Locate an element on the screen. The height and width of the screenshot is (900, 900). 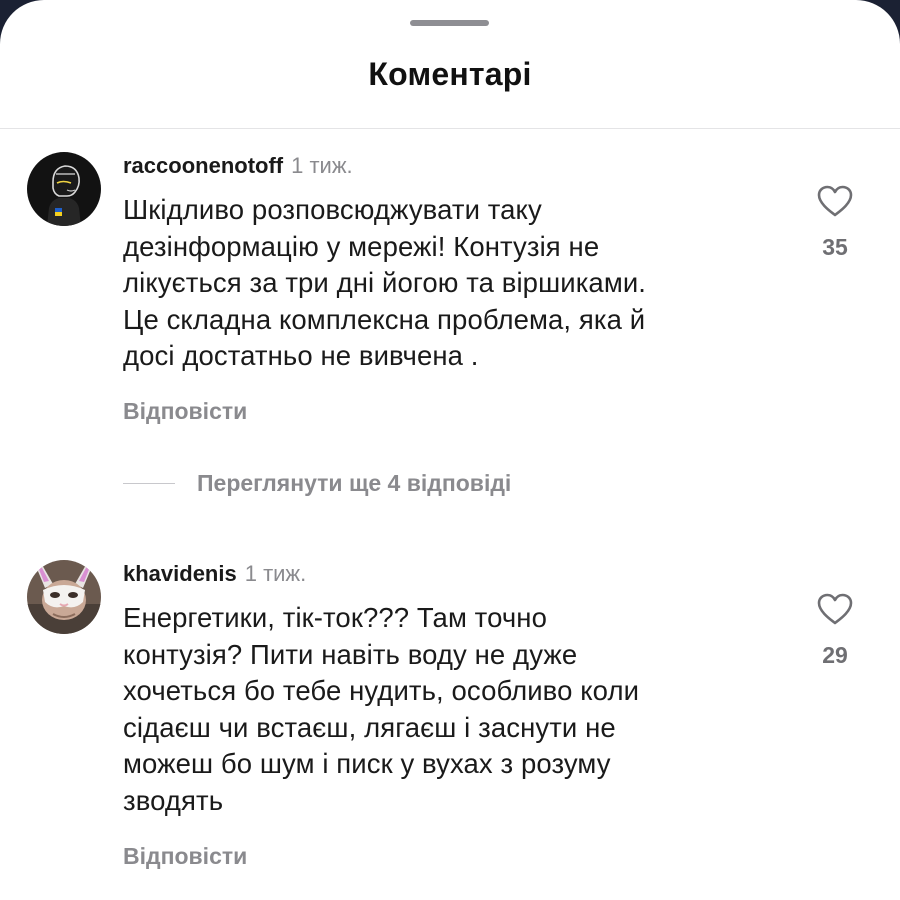
comment-text-line: Це складна комплексна проблема, яка й is located at coordinates (384, 319).